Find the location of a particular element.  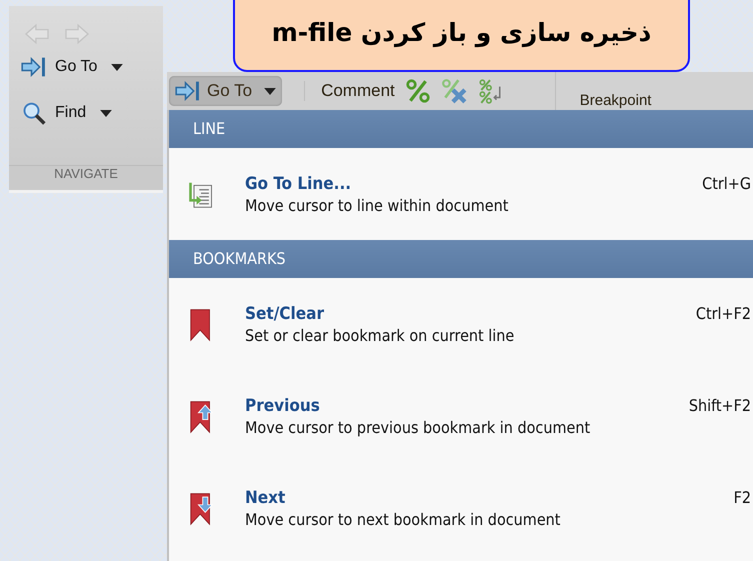

section-header: LINE is located at coordinates (461, 129).